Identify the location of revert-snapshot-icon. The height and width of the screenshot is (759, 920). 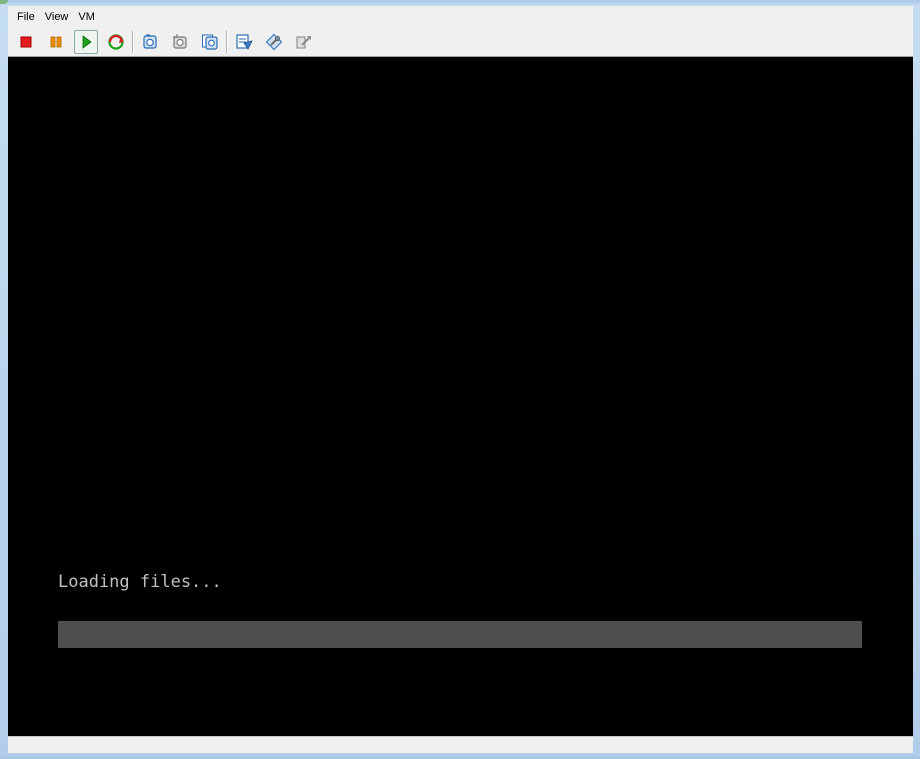
(180, 41).